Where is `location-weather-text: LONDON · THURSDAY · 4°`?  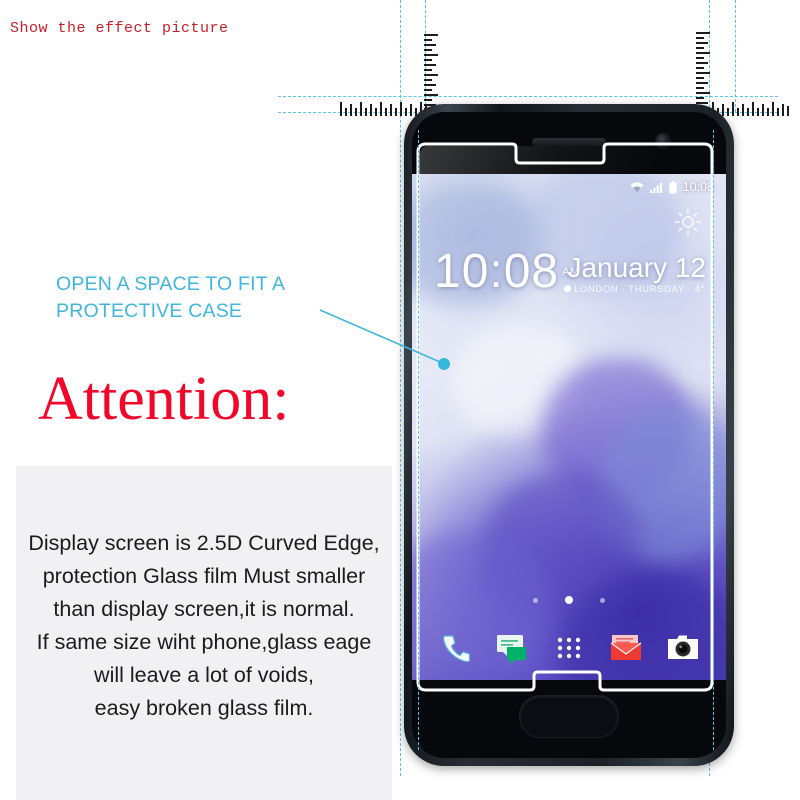 location-weather-text: LONDON · THURSDAY · 4° is located at coordinates (639, 289).